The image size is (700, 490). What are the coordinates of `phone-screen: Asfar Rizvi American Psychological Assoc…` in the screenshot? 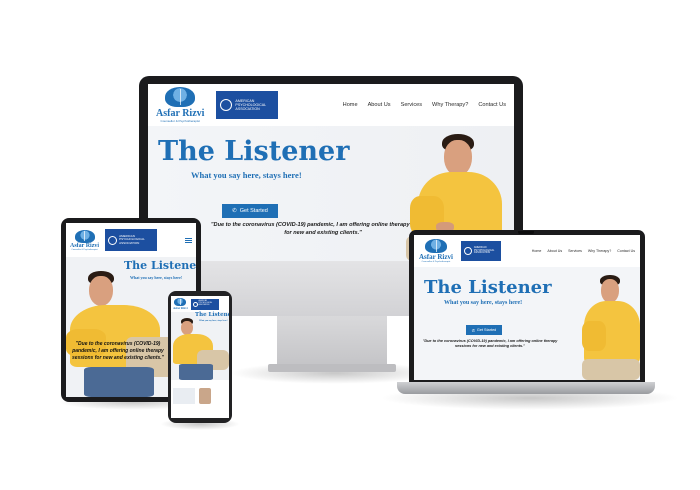 It's located at (200, 357).